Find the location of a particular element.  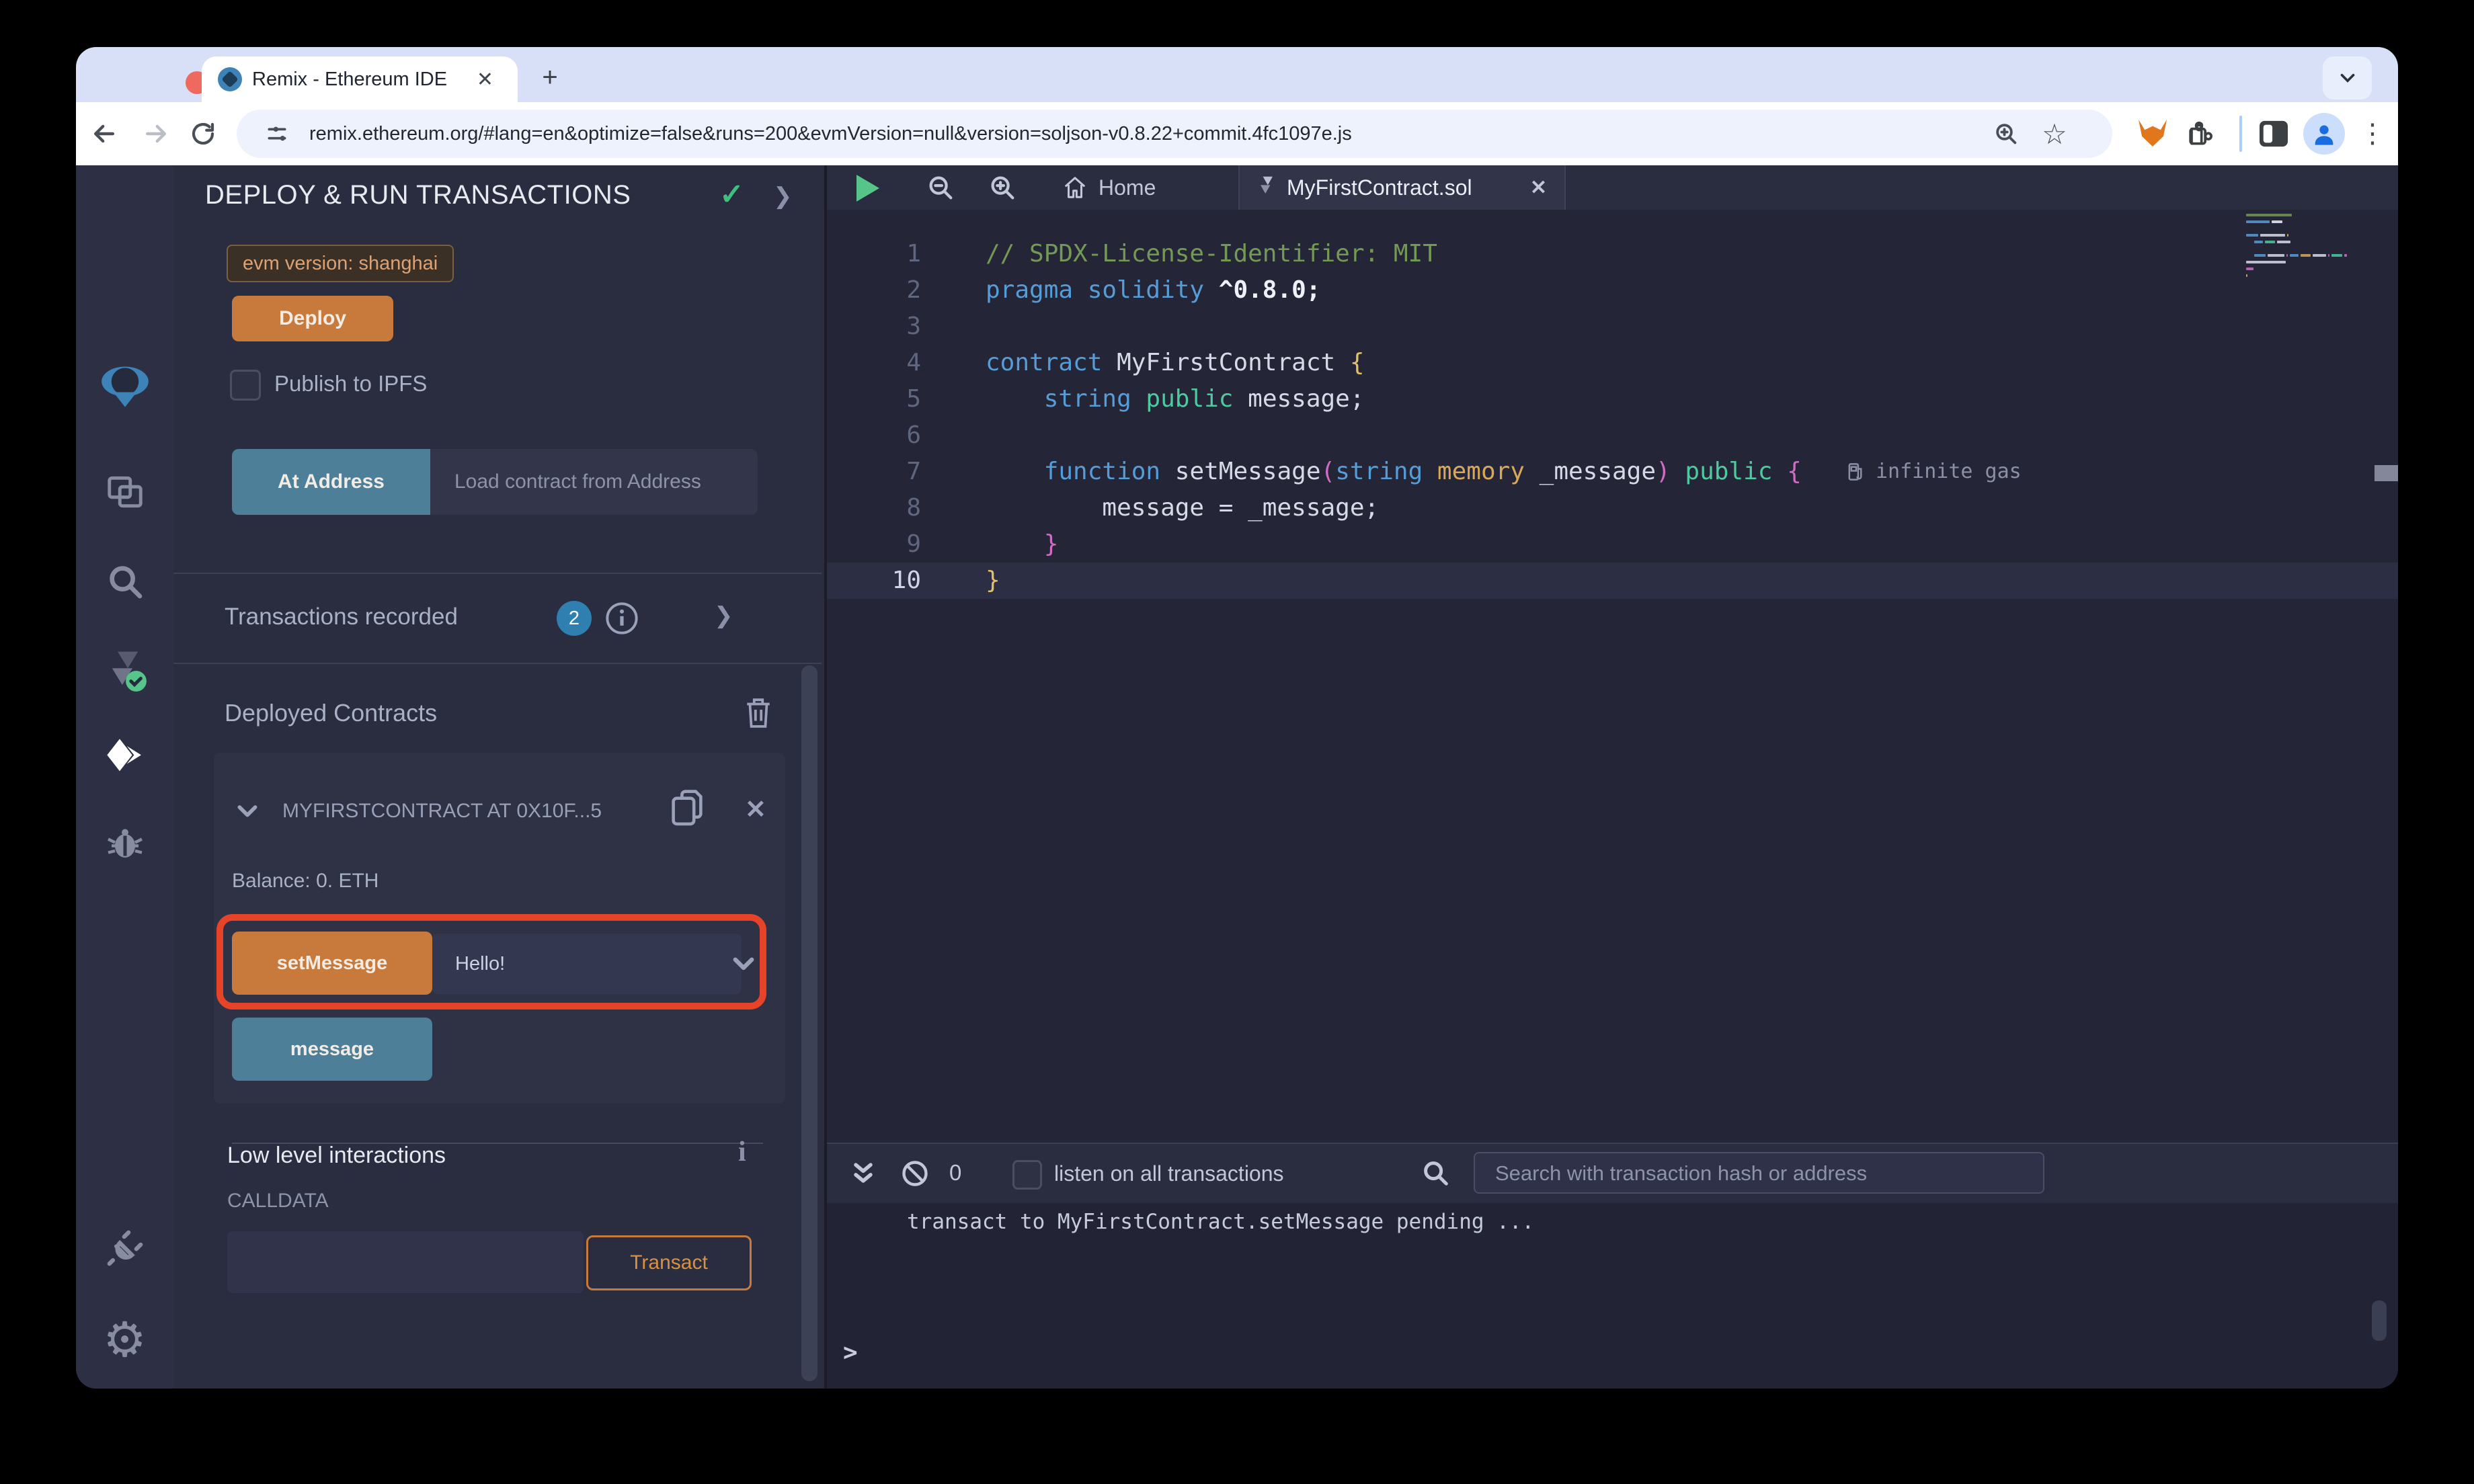

clear-console-ban-icon is located at coordinates (915, 1175).